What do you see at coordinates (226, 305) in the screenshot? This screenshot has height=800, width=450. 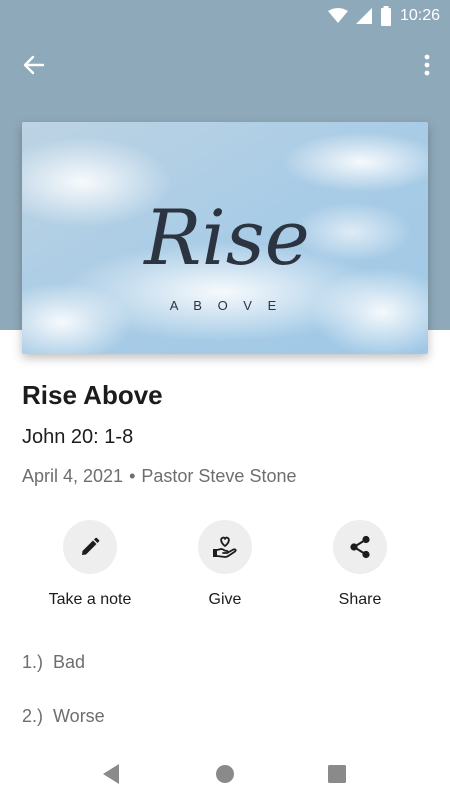 I see `artwork-subtitle: A B O V E` at bounding box center [226, 305].